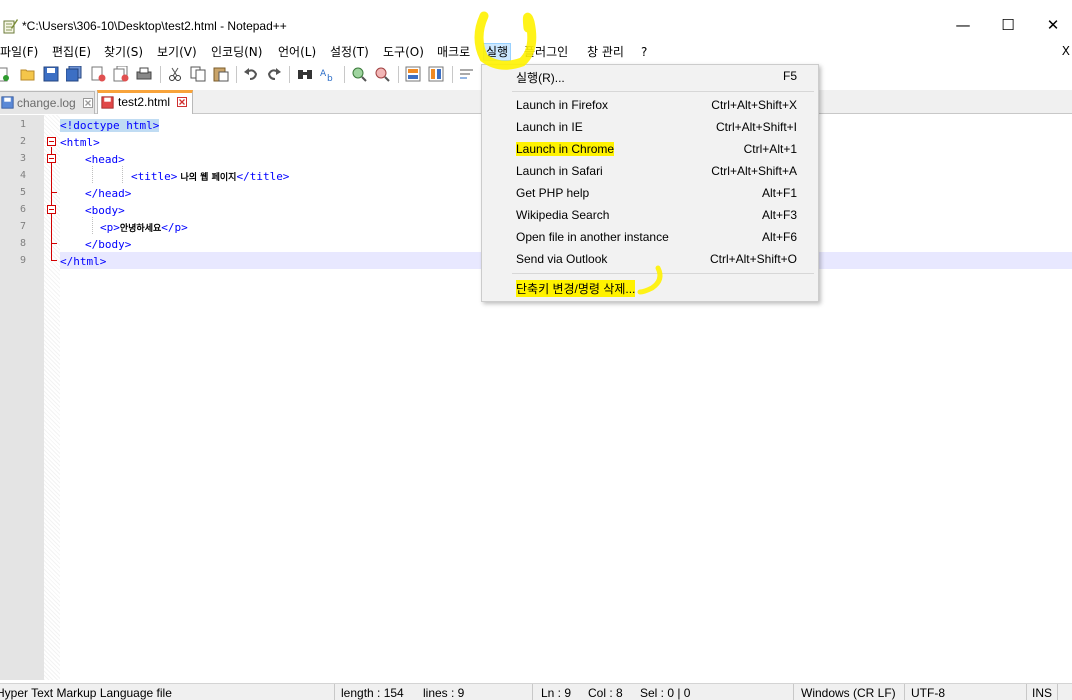  I want to click on undo-icon, so click(251, 74).